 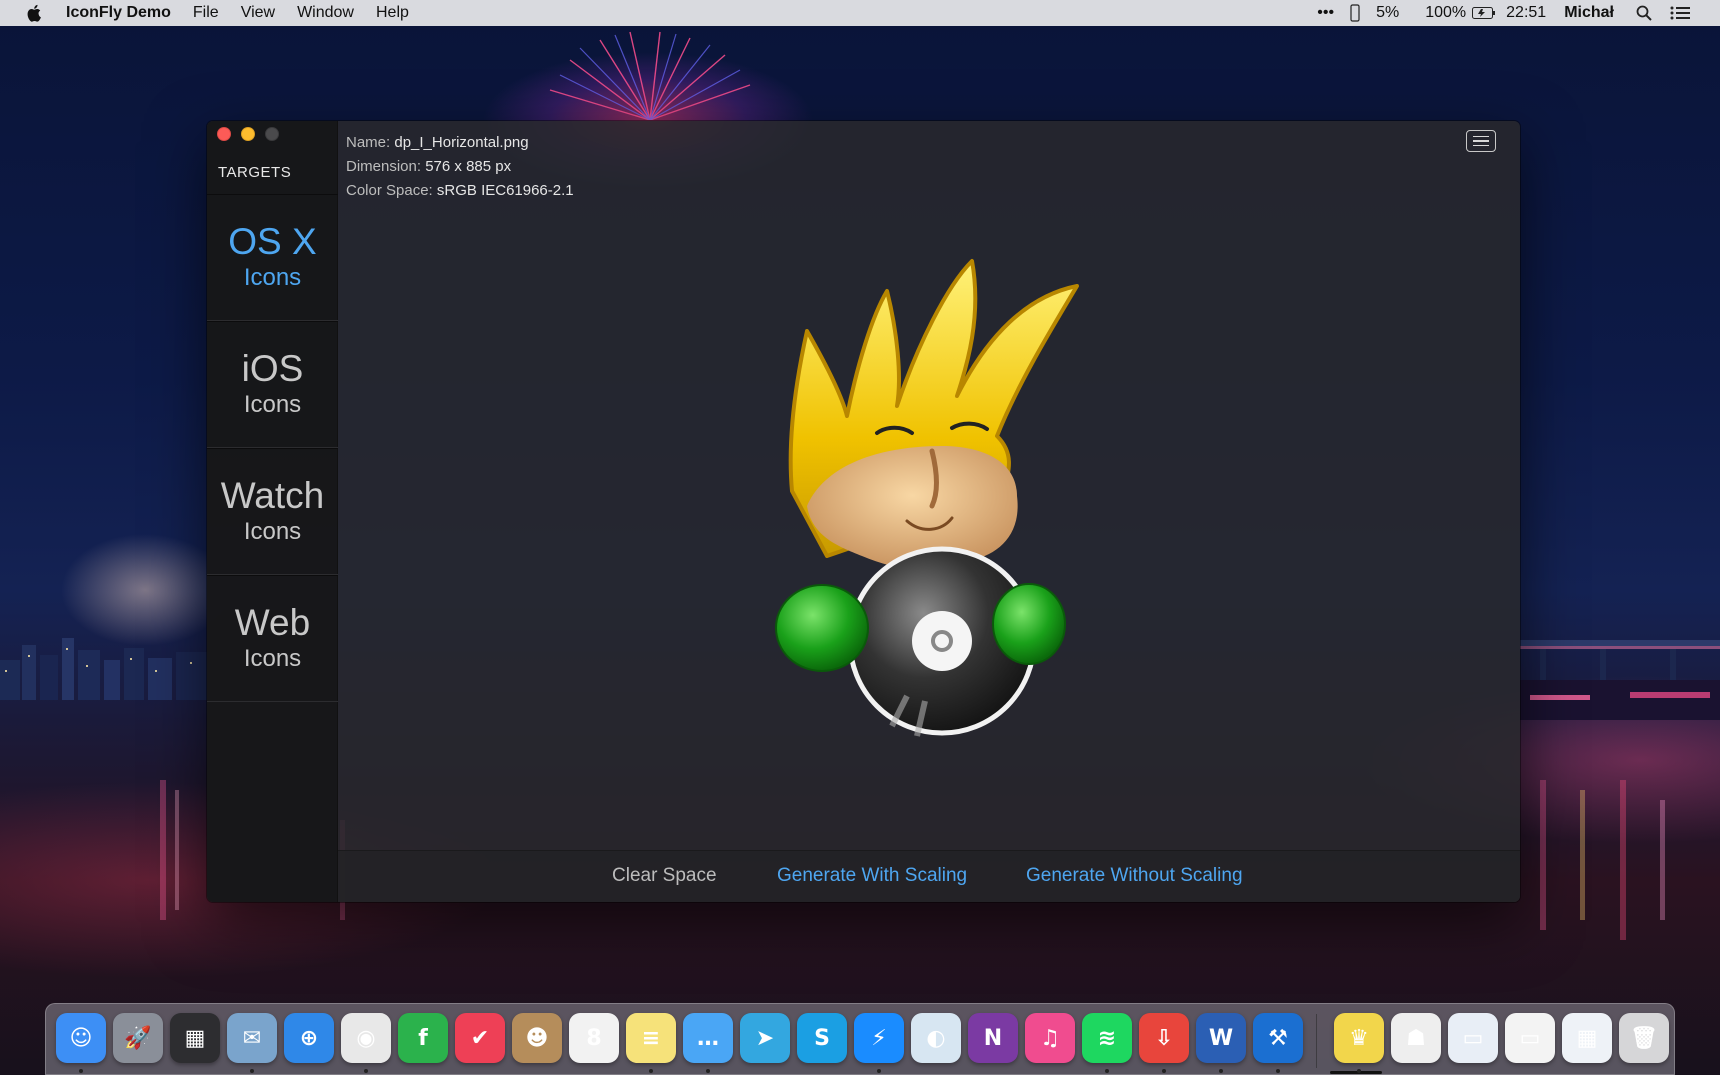 I want to click on status-area: ••• 5% 100% 22:51 Michał, so click(x=1510, y=13).